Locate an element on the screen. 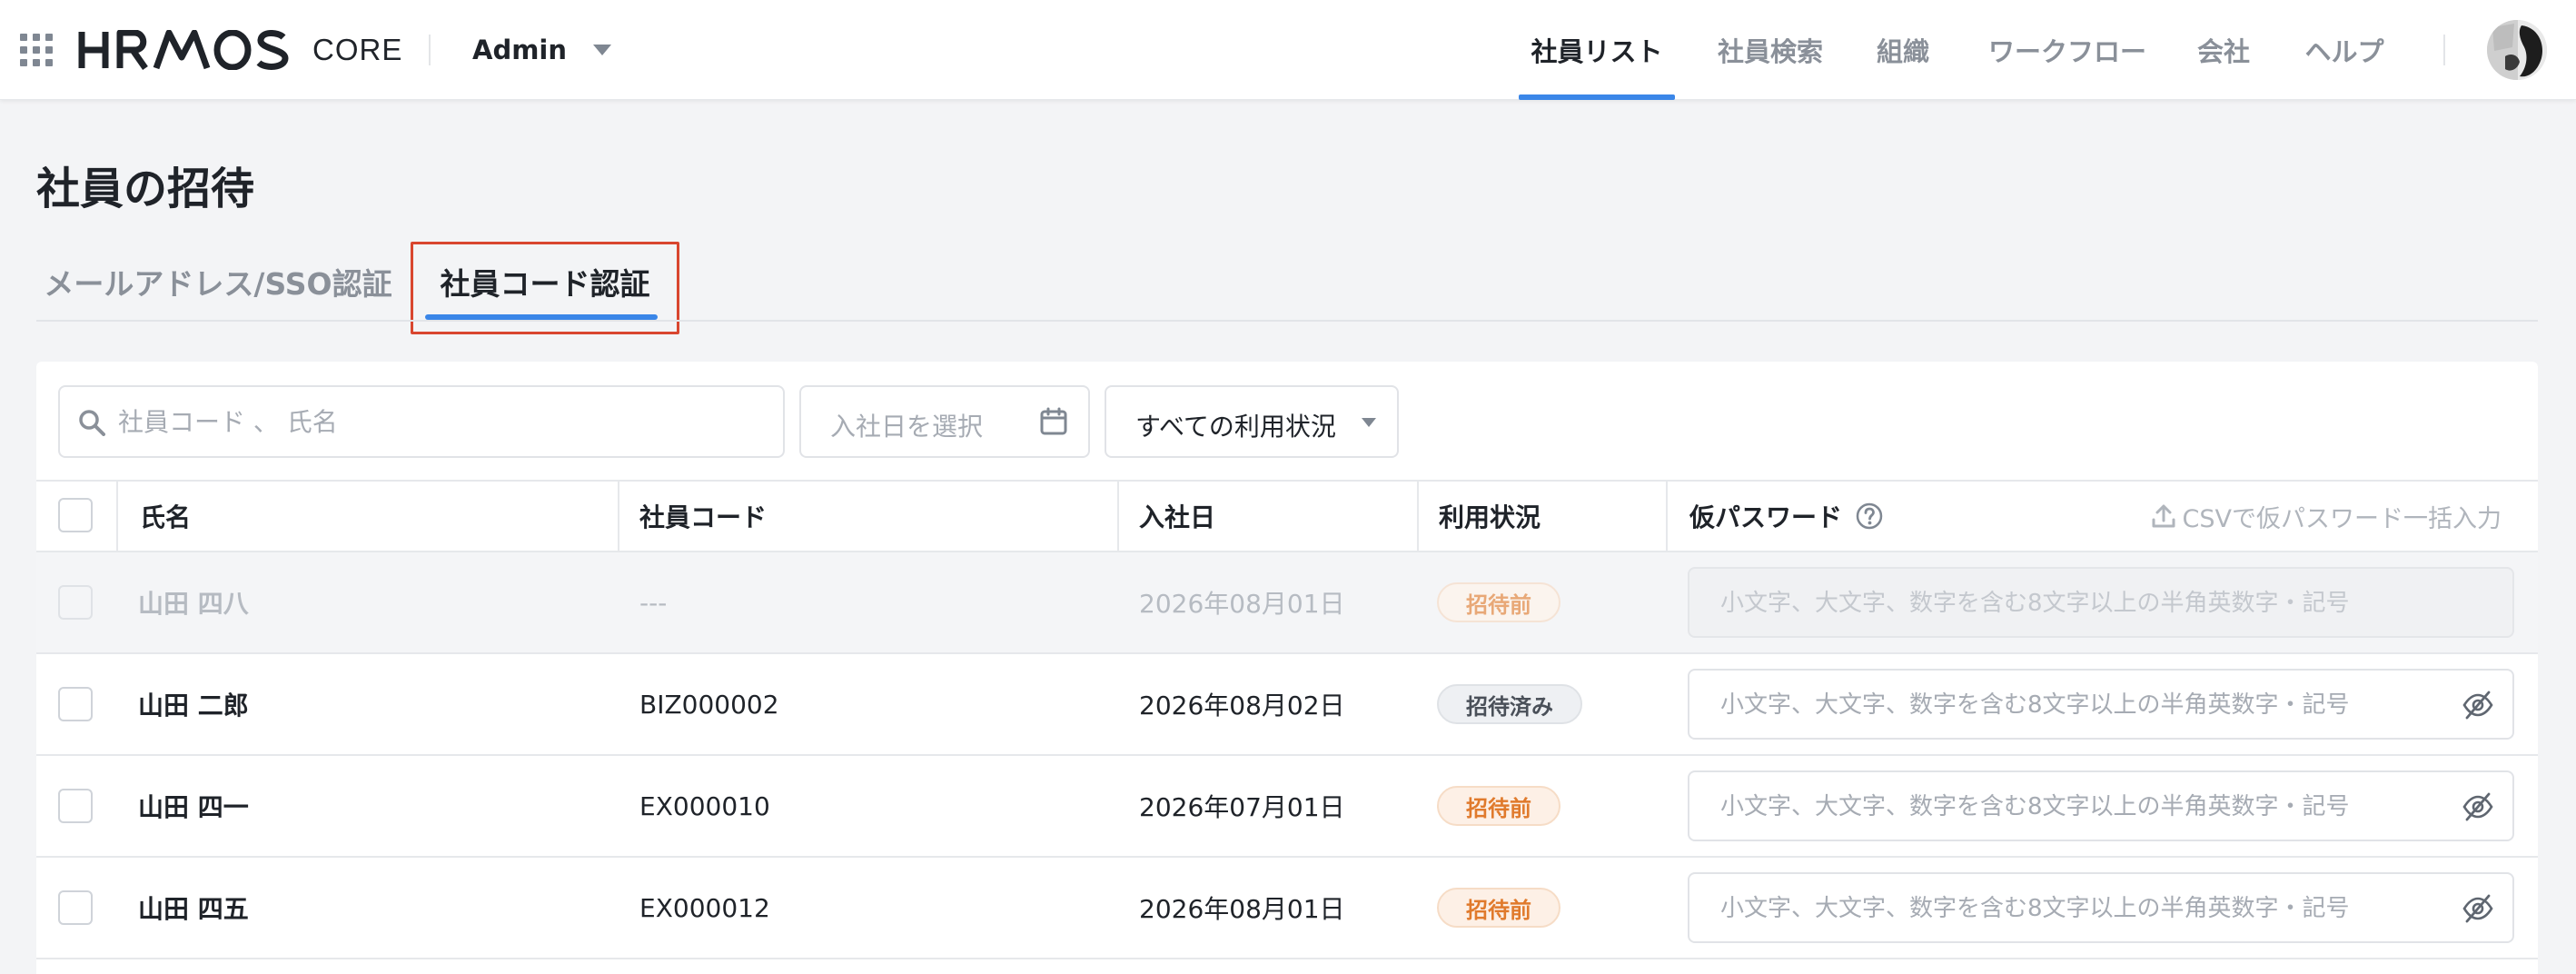 The image size is (2576, 974). status-filter-value: すべての利用状況 is located at coordinates (1235, 427).